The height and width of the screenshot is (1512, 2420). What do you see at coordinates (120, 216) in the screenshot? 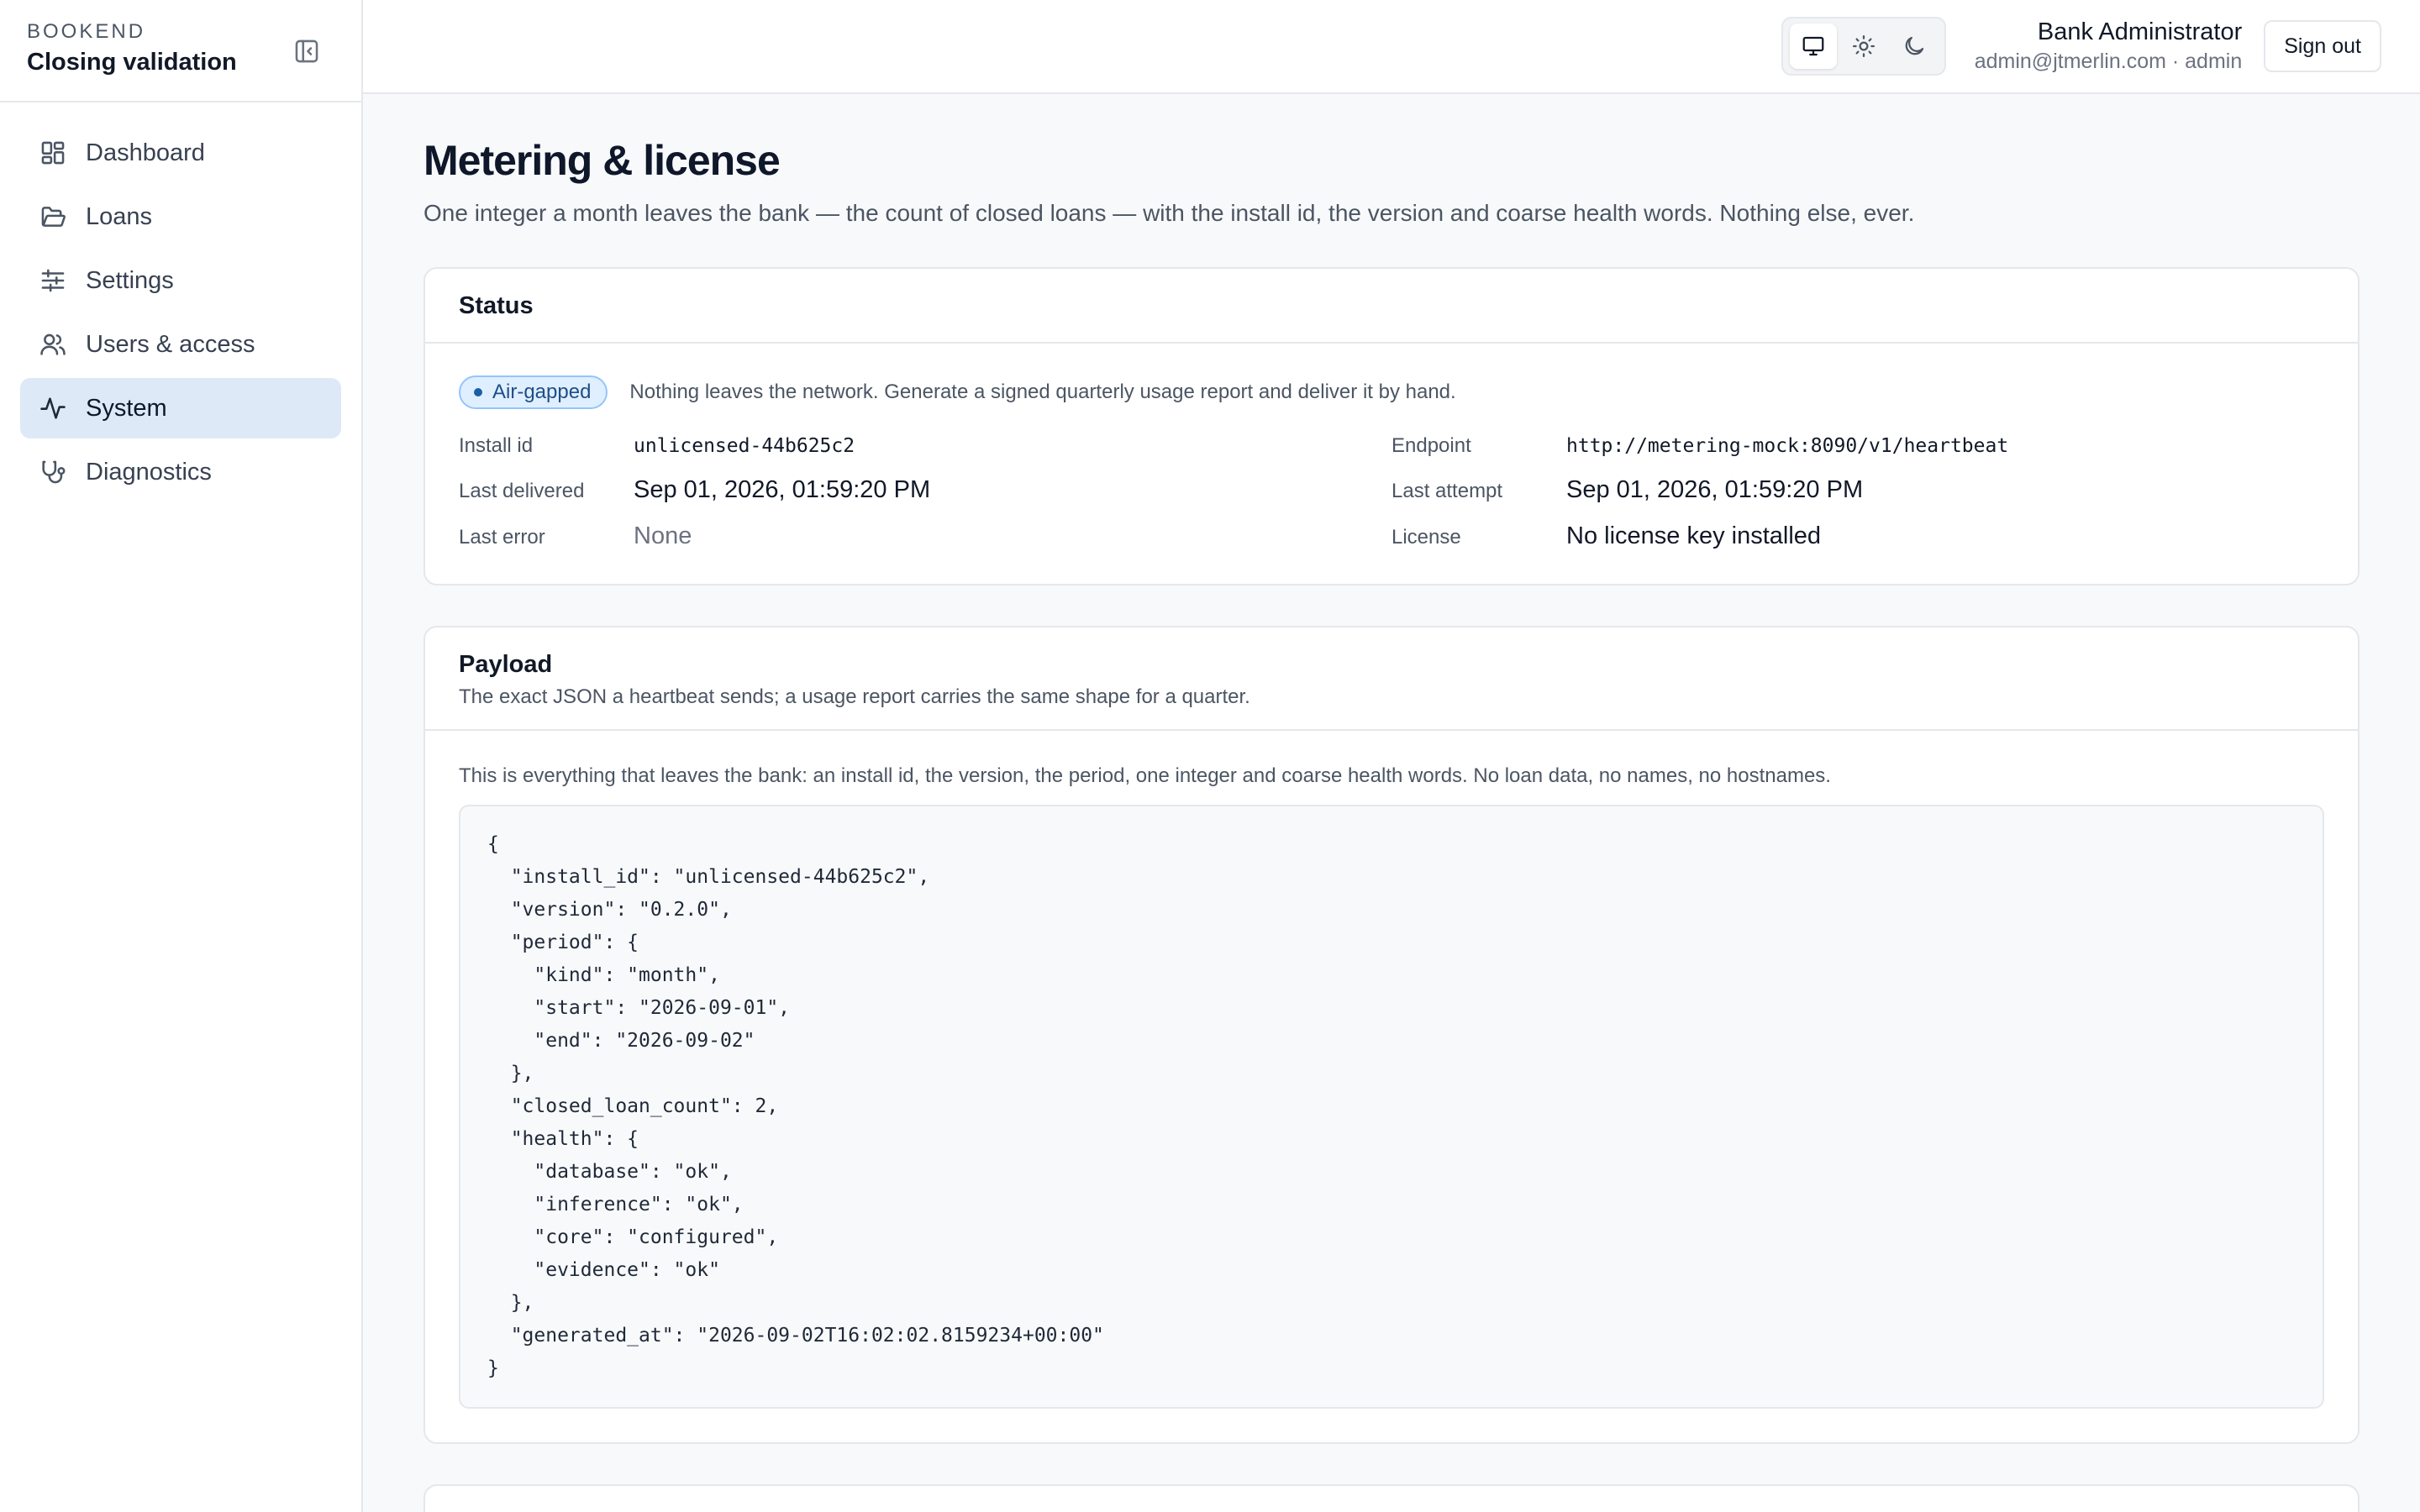
I see `sidebar-item-label: Loans` at bounding box center [120, 216].